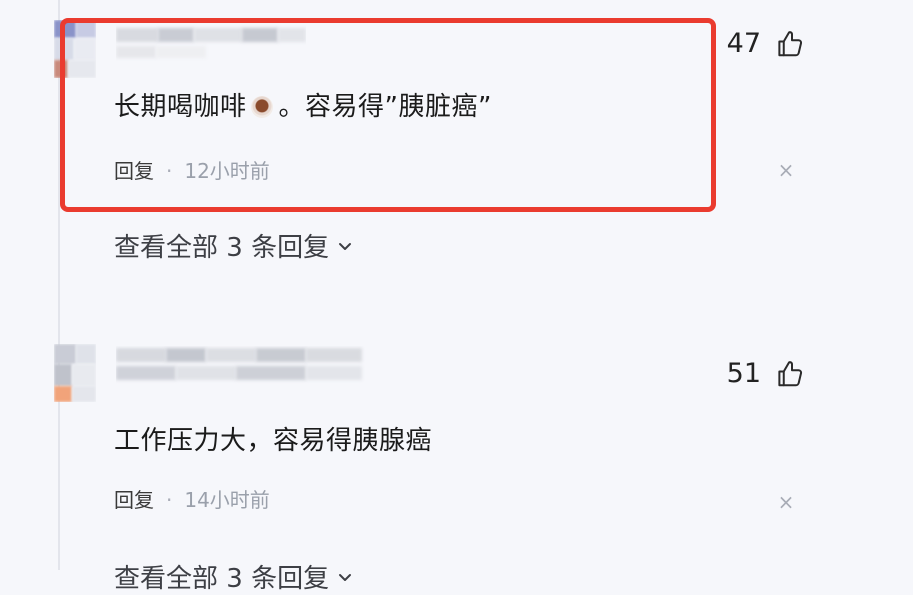 The width and height of the screenshot is (913, 595). What do you see at coordinates (766, 373) in the screenshot?
I see `like-button: 51` at bounding box center [766, 373].